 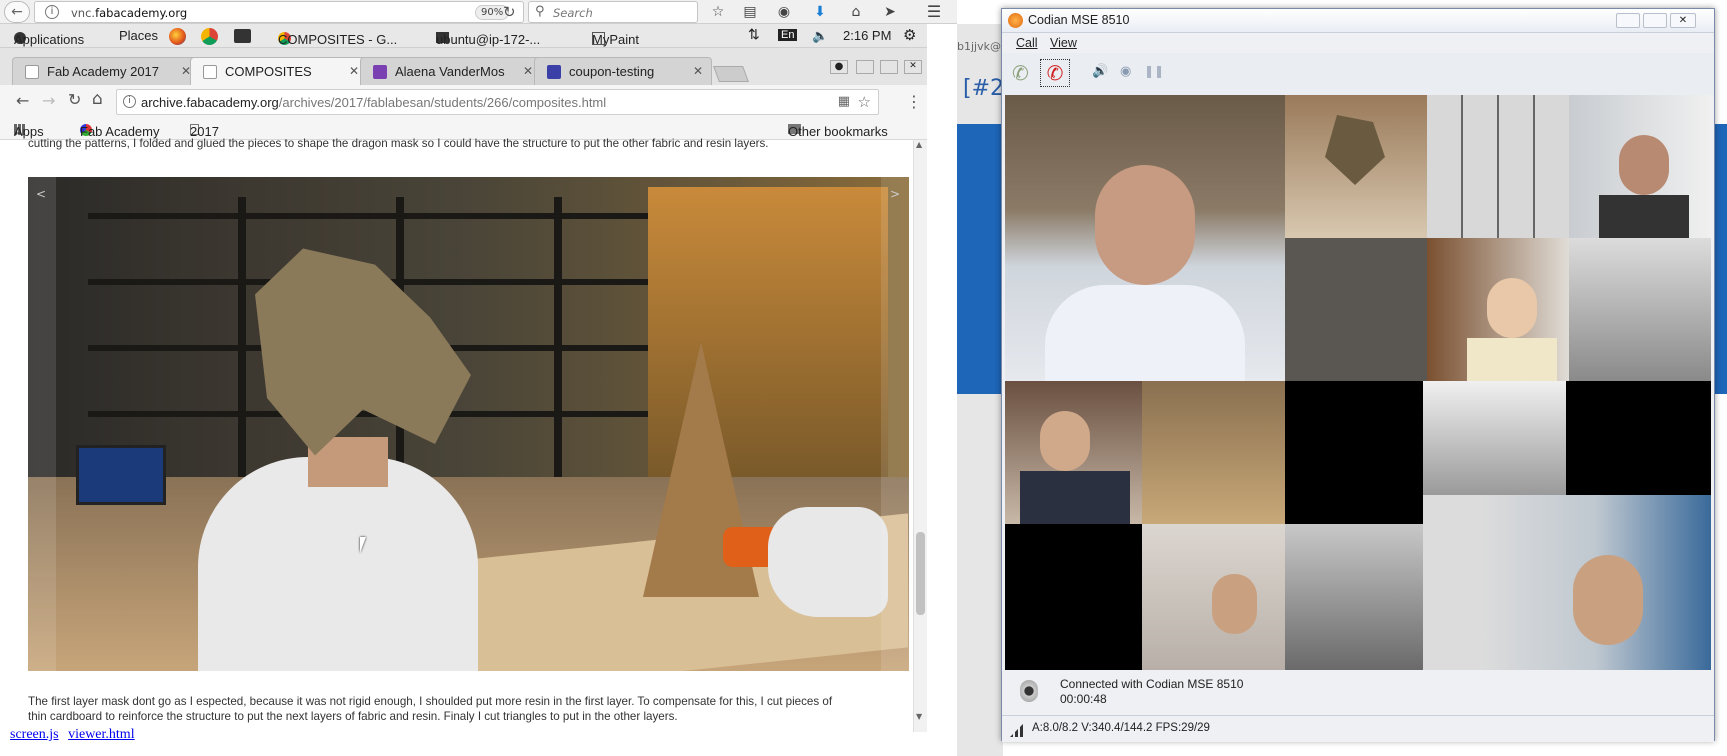 What do you see at coordinates (338, 564) in the screenshot?
I see `person-body` at bounding box center [338, 564].